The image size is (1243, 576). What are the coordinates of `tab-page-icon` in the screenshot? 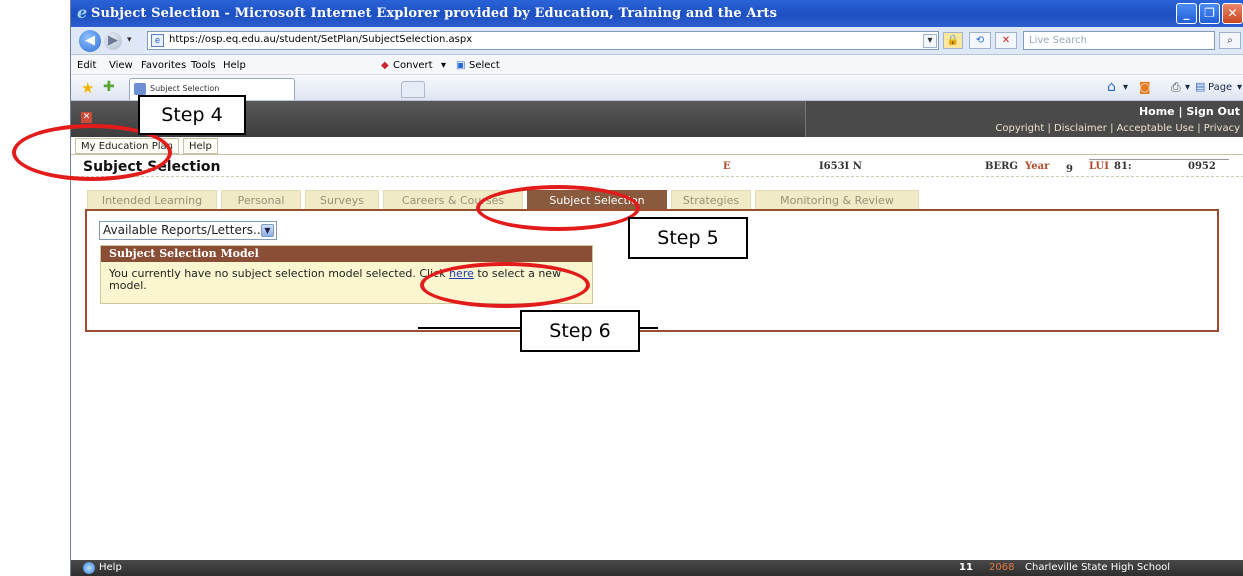 It's located at (140, 89).